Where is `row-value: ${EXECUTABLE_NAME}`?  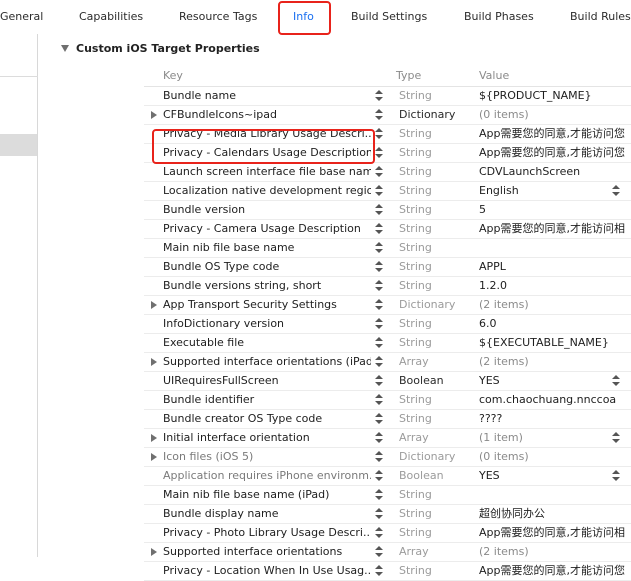
row-value: ${EXECUTABLE_NAME} is located at coordinates (554, 343).